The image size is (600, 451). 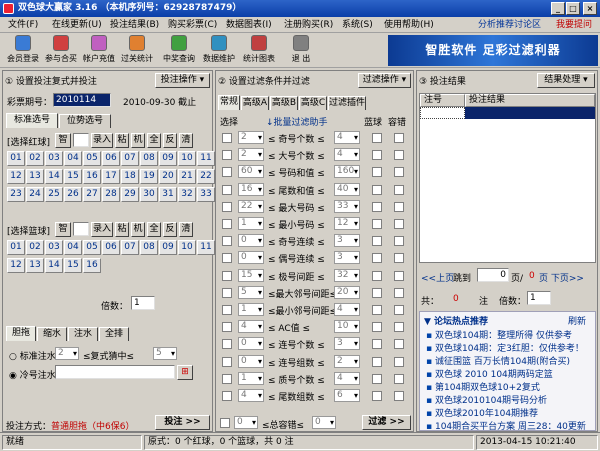 I want to click on next-page-button: 页 下页>>, so click(x=561, y=277).